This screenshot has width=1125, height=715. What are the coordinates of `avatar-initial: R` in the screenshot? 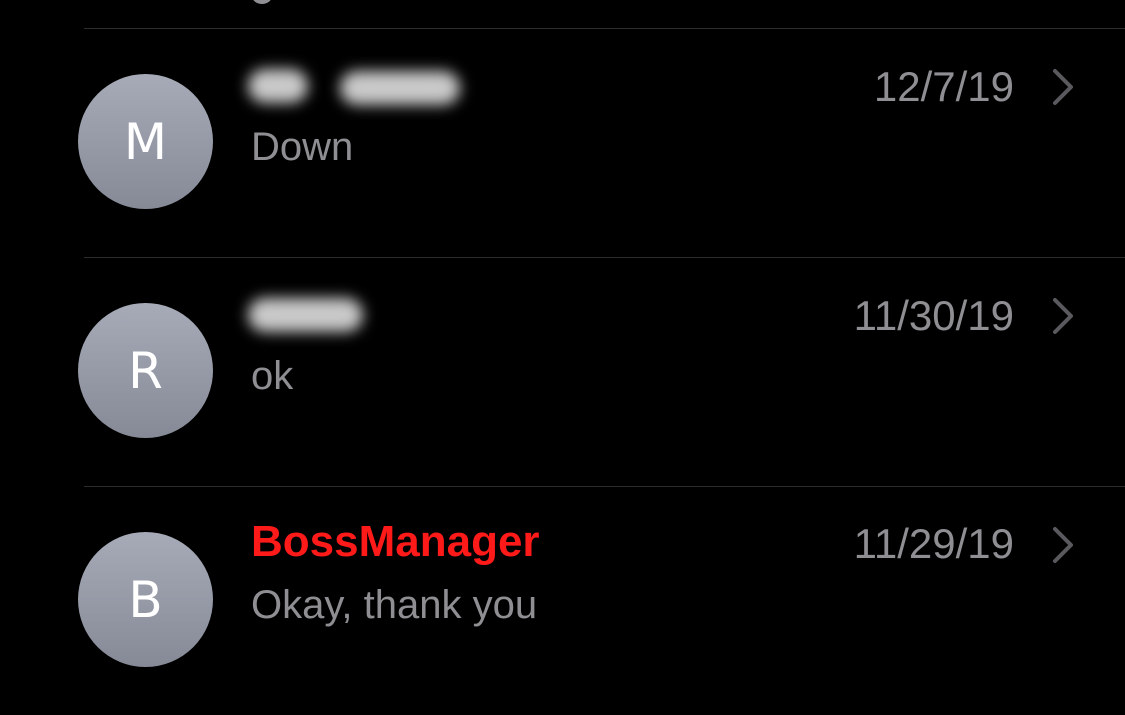 It's located at (145, 370).